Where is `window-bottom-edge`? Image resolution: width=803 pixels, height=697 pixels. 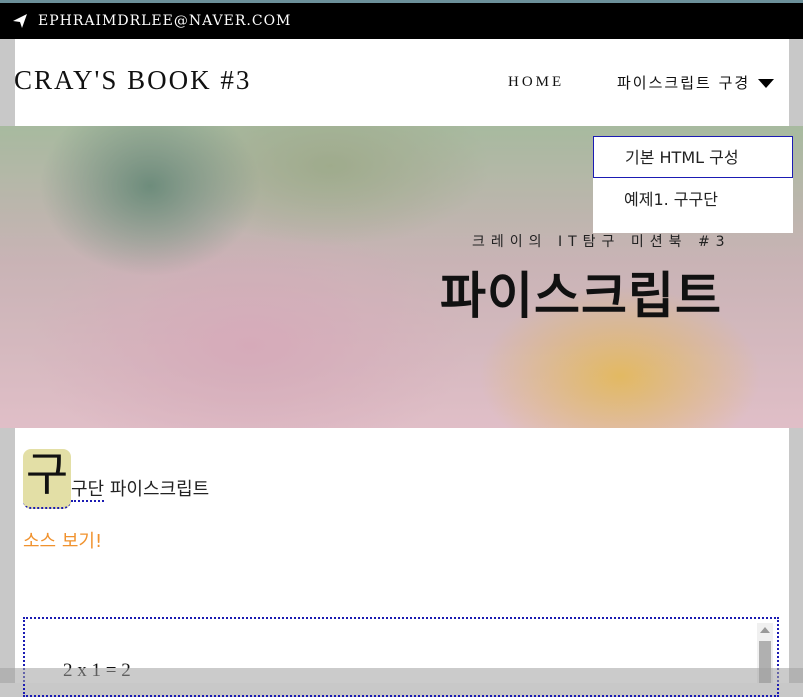 window-bottom-edge is located at coordinates (401, 675).